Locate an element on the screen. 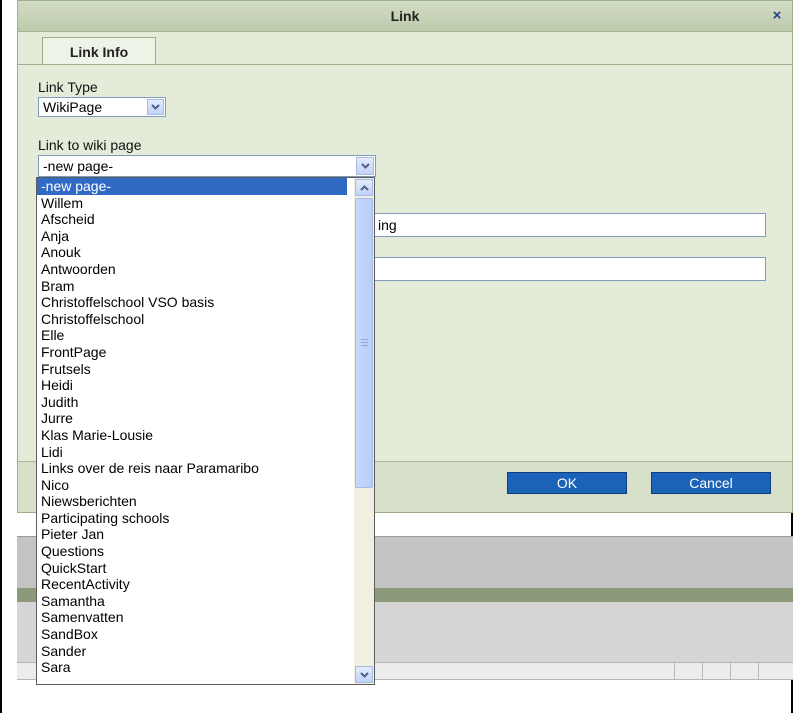 The image size is (793, 713). link-type-label: Link Type is located at coordinates (68, 87).